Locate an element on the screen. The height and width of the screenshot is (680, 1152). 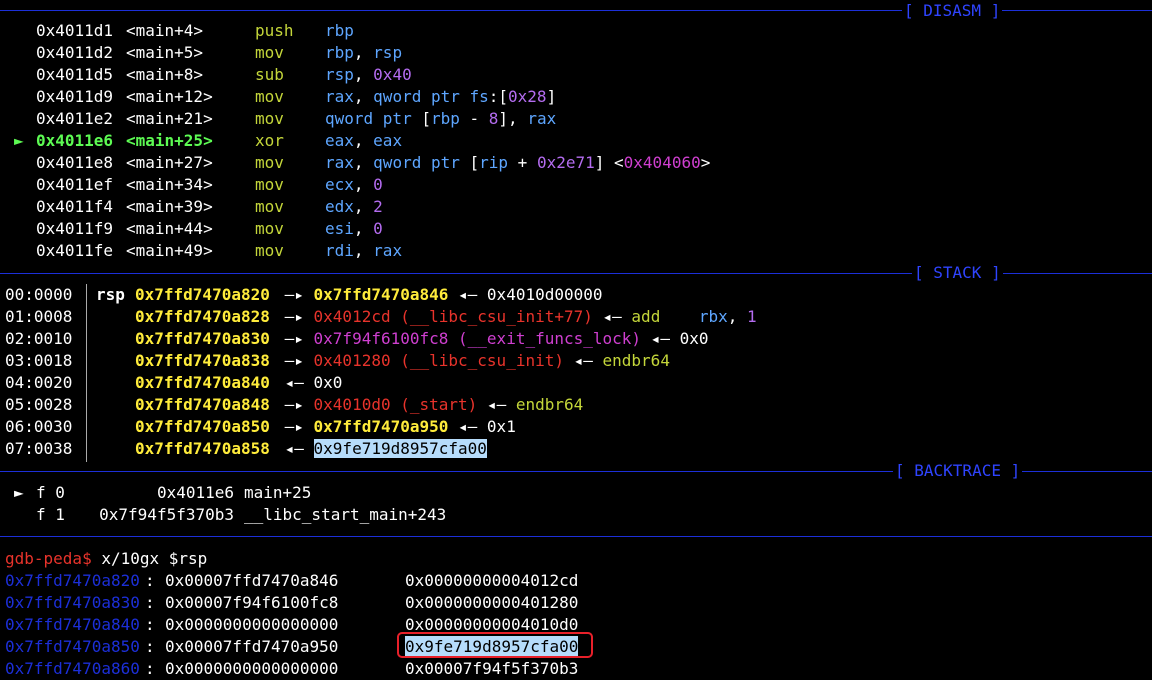
operand-part: ], is located at coordinates (513, 118).